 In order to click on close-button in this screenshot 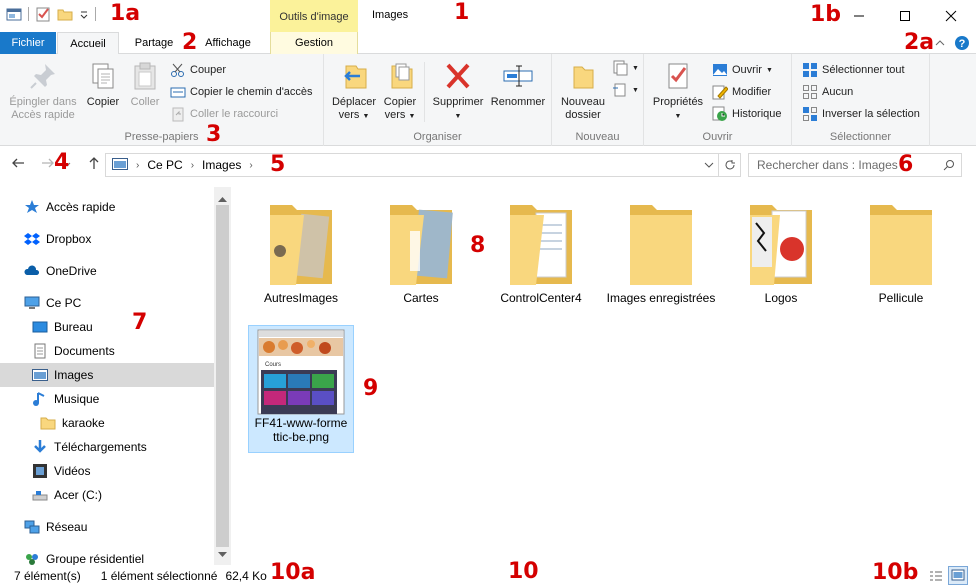, I will do `click(951, 16)`.